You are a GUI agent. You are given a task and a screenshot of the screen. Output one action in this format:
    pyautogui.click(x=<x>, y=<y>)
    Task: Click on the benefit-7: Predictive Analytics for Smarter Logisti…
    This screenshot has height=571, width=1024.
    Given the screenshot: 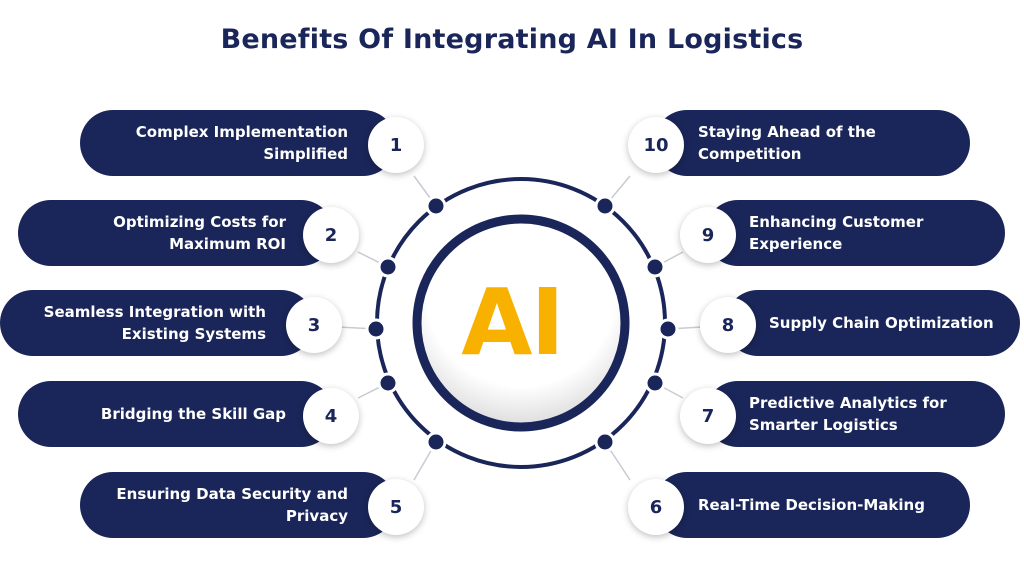 What is the action you would take?
    pyautogui.click(x=855, y=414)
    